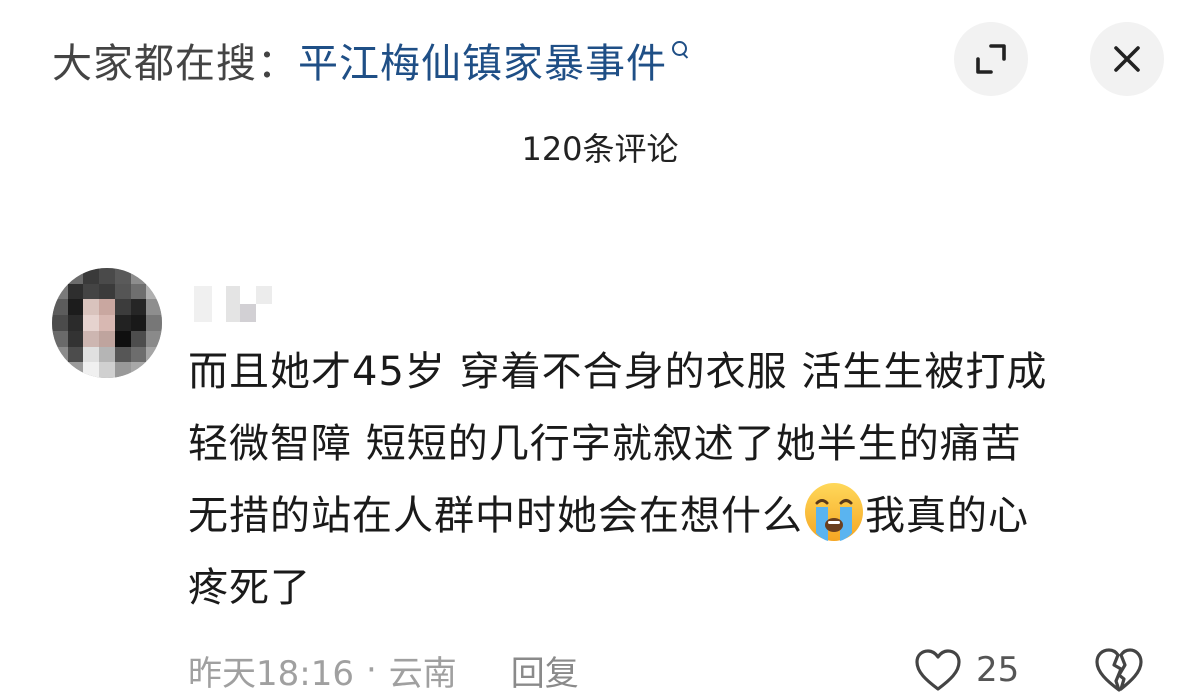 This screenshot has width=1200, height=698. Describe the element at coordinates (249, 588) in the screenshot. I see `comment-line: 疼死了` at that location.